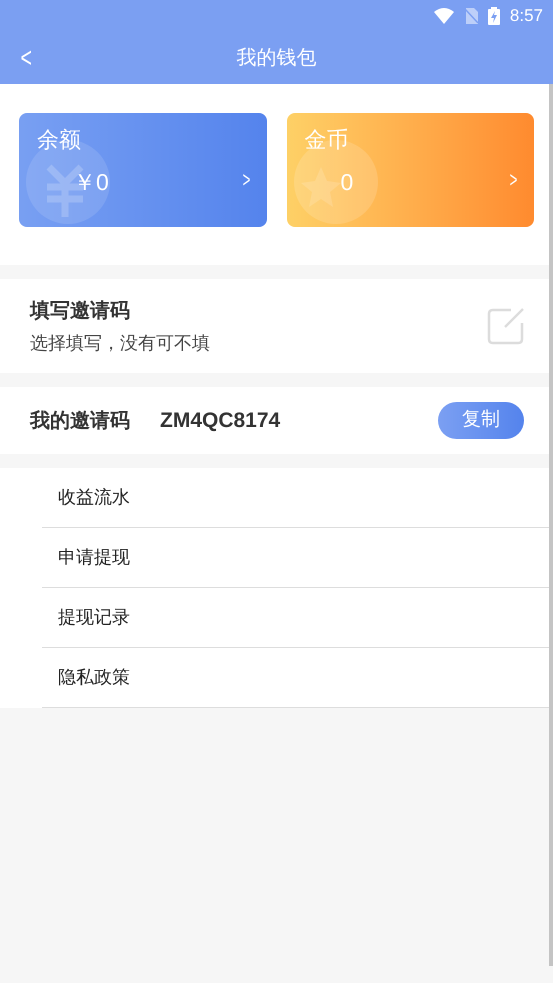  What do you see at coordinates (347, 182) in the screenshot?
I see `card-value: 0` at bounding box center [347, 182].